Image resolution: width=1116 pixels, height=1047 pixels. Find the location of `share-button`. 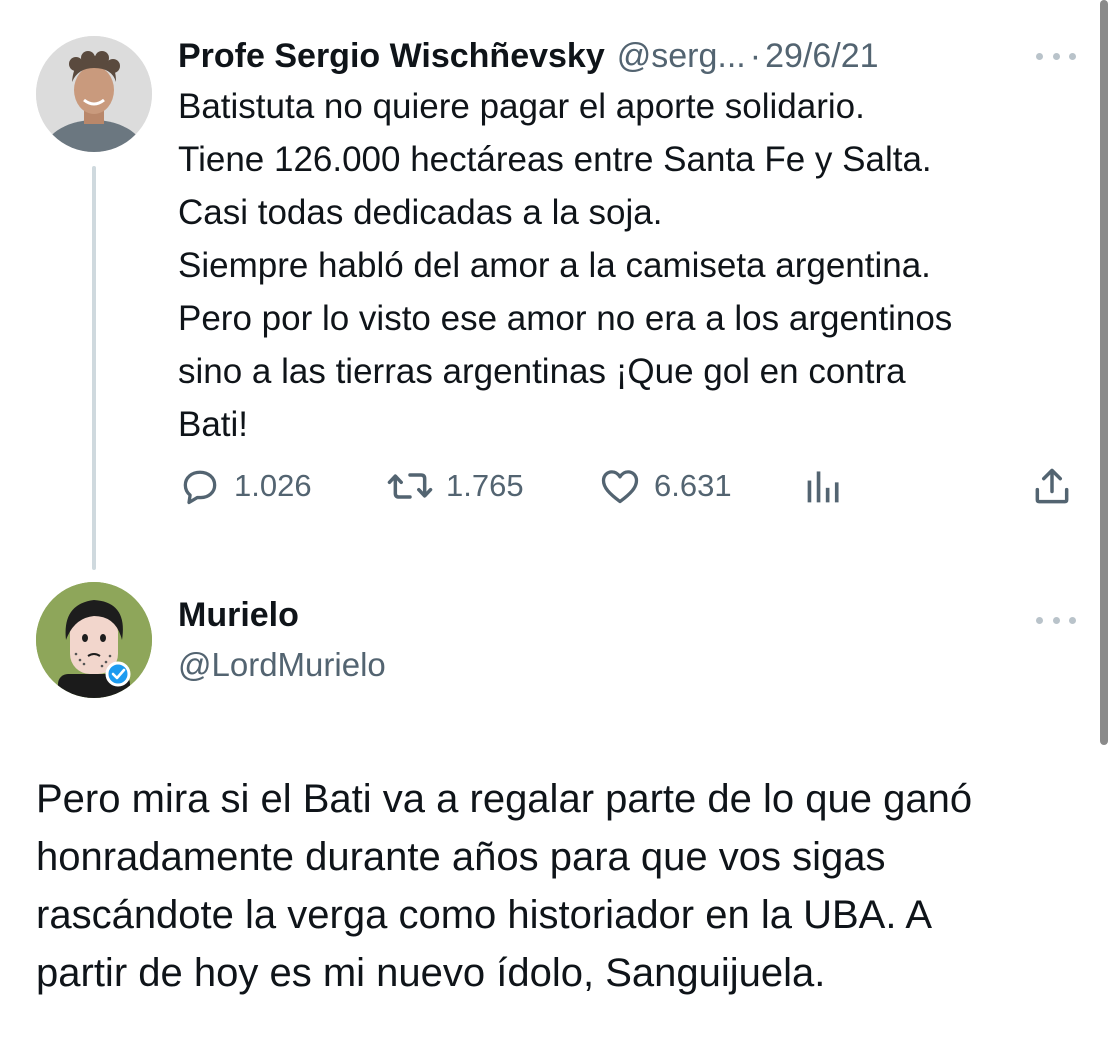

share-button is located at coordinates (1052, 486).